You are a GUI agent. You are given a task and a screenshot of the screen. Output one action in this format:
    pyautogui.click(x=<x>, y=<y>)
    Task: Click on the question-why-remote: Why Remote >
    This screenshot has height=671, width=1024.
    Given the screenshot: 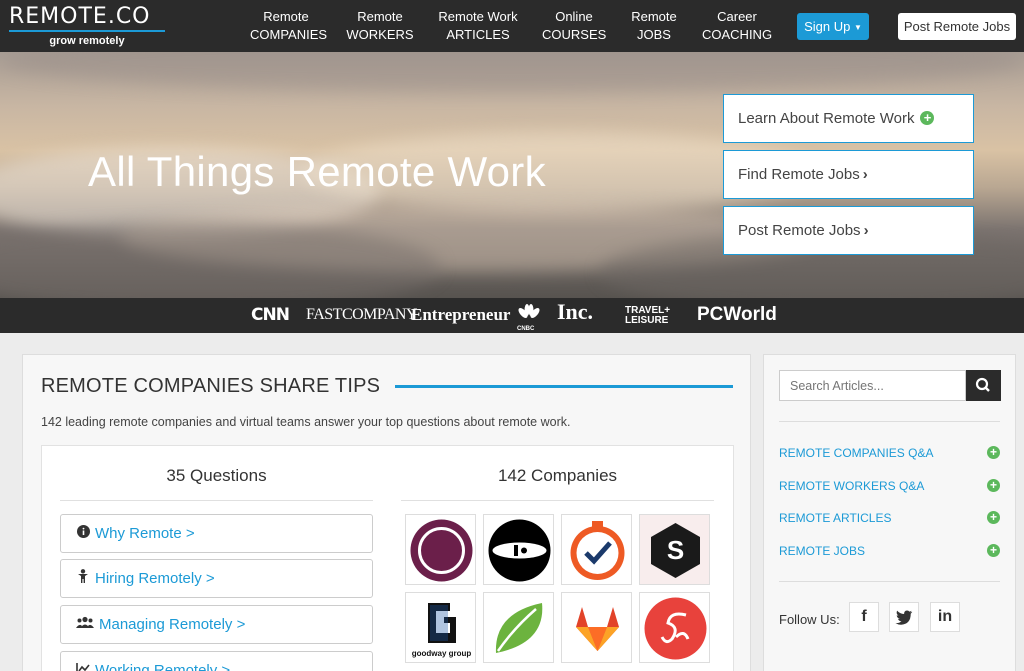 What is the action you would take?
    pyautogui.click(x=216, y=533)
    